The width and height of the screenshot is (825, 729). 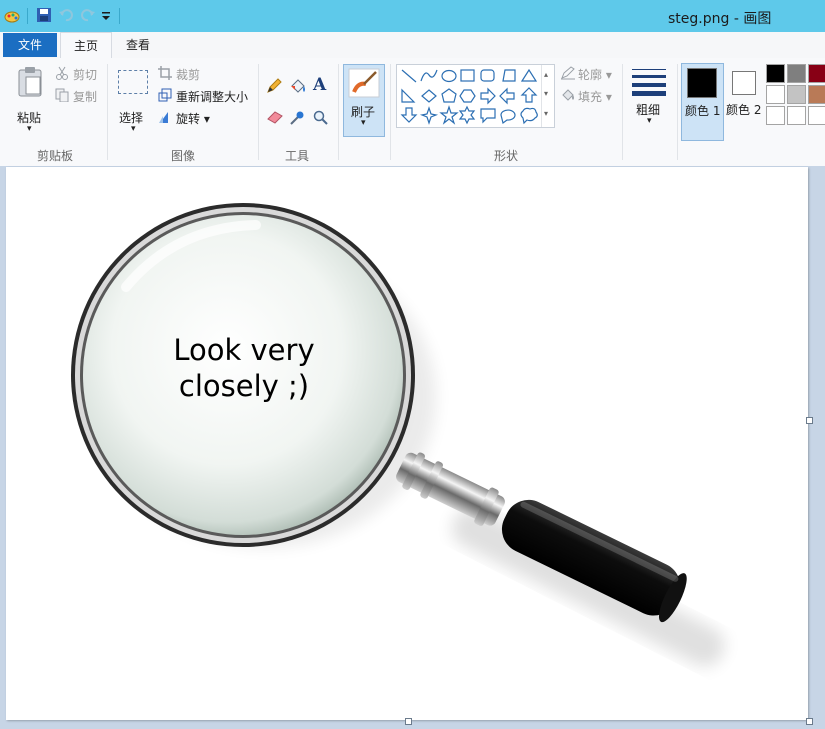 I want to click on fill-icon, so click(x=568, y=95).